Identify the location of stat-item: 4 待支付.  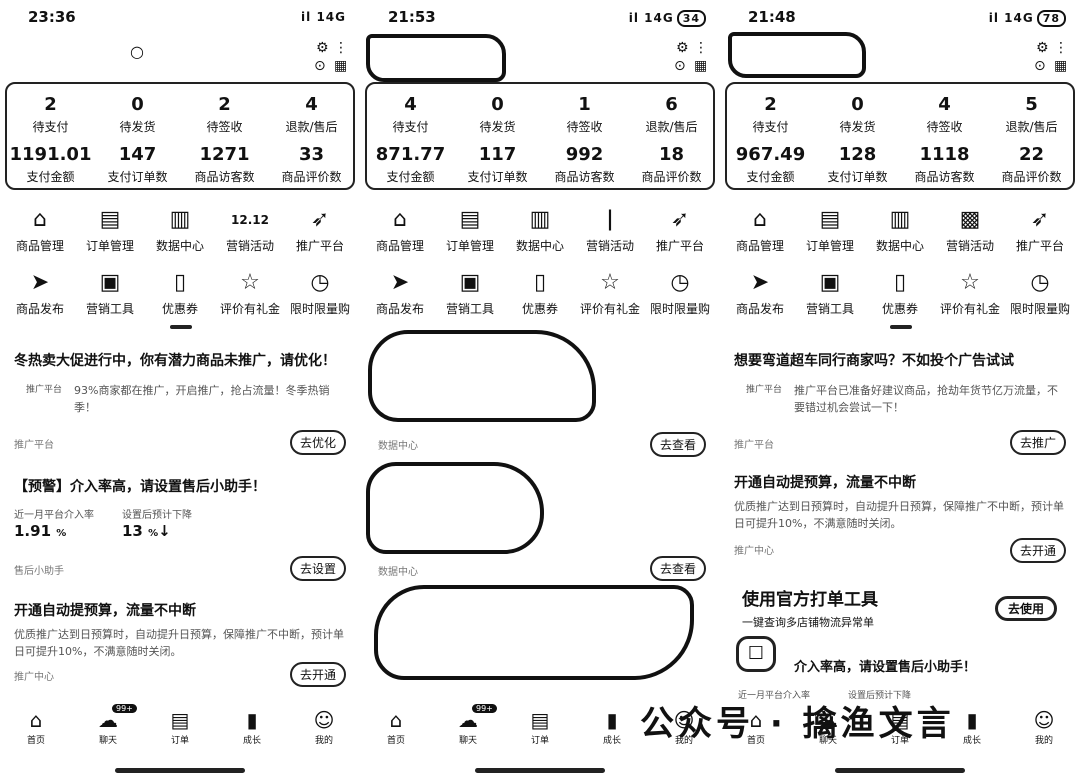
(410, 114).